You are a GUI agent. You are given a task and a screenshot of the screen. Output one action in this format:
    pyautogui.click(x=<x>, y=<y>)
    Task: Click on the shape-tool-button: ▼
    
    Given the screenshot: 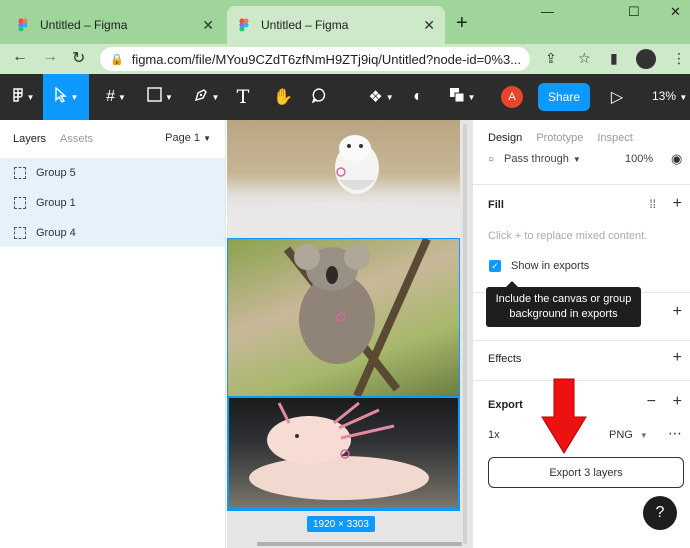 What is the action you would take?
    pyautogui.click(x=160, y=97)
    